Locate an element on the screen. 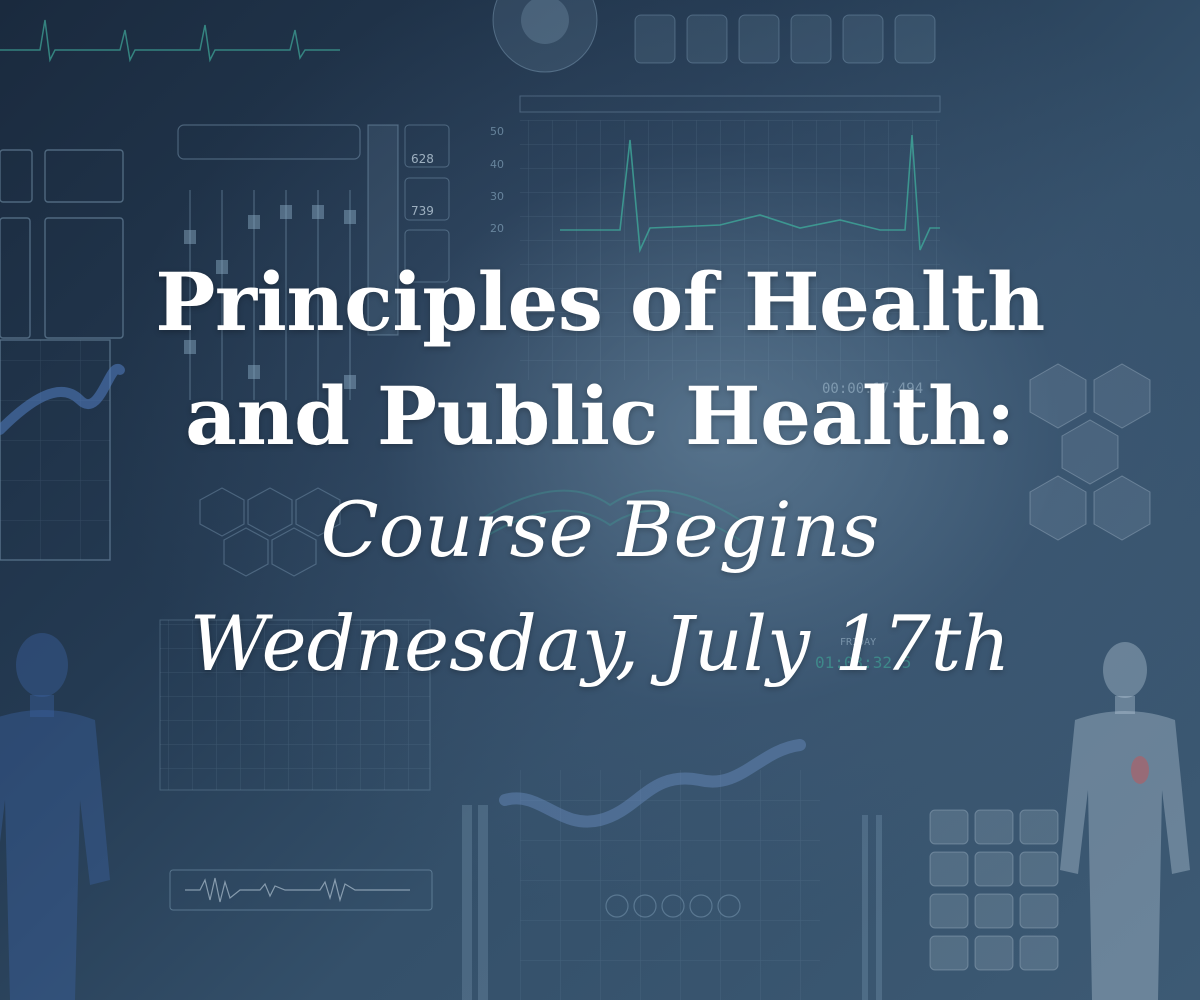 The height and width of the screenshot is (1000, 1200). headline-line-1: Principles of Health is located at coordinates (600, 302).